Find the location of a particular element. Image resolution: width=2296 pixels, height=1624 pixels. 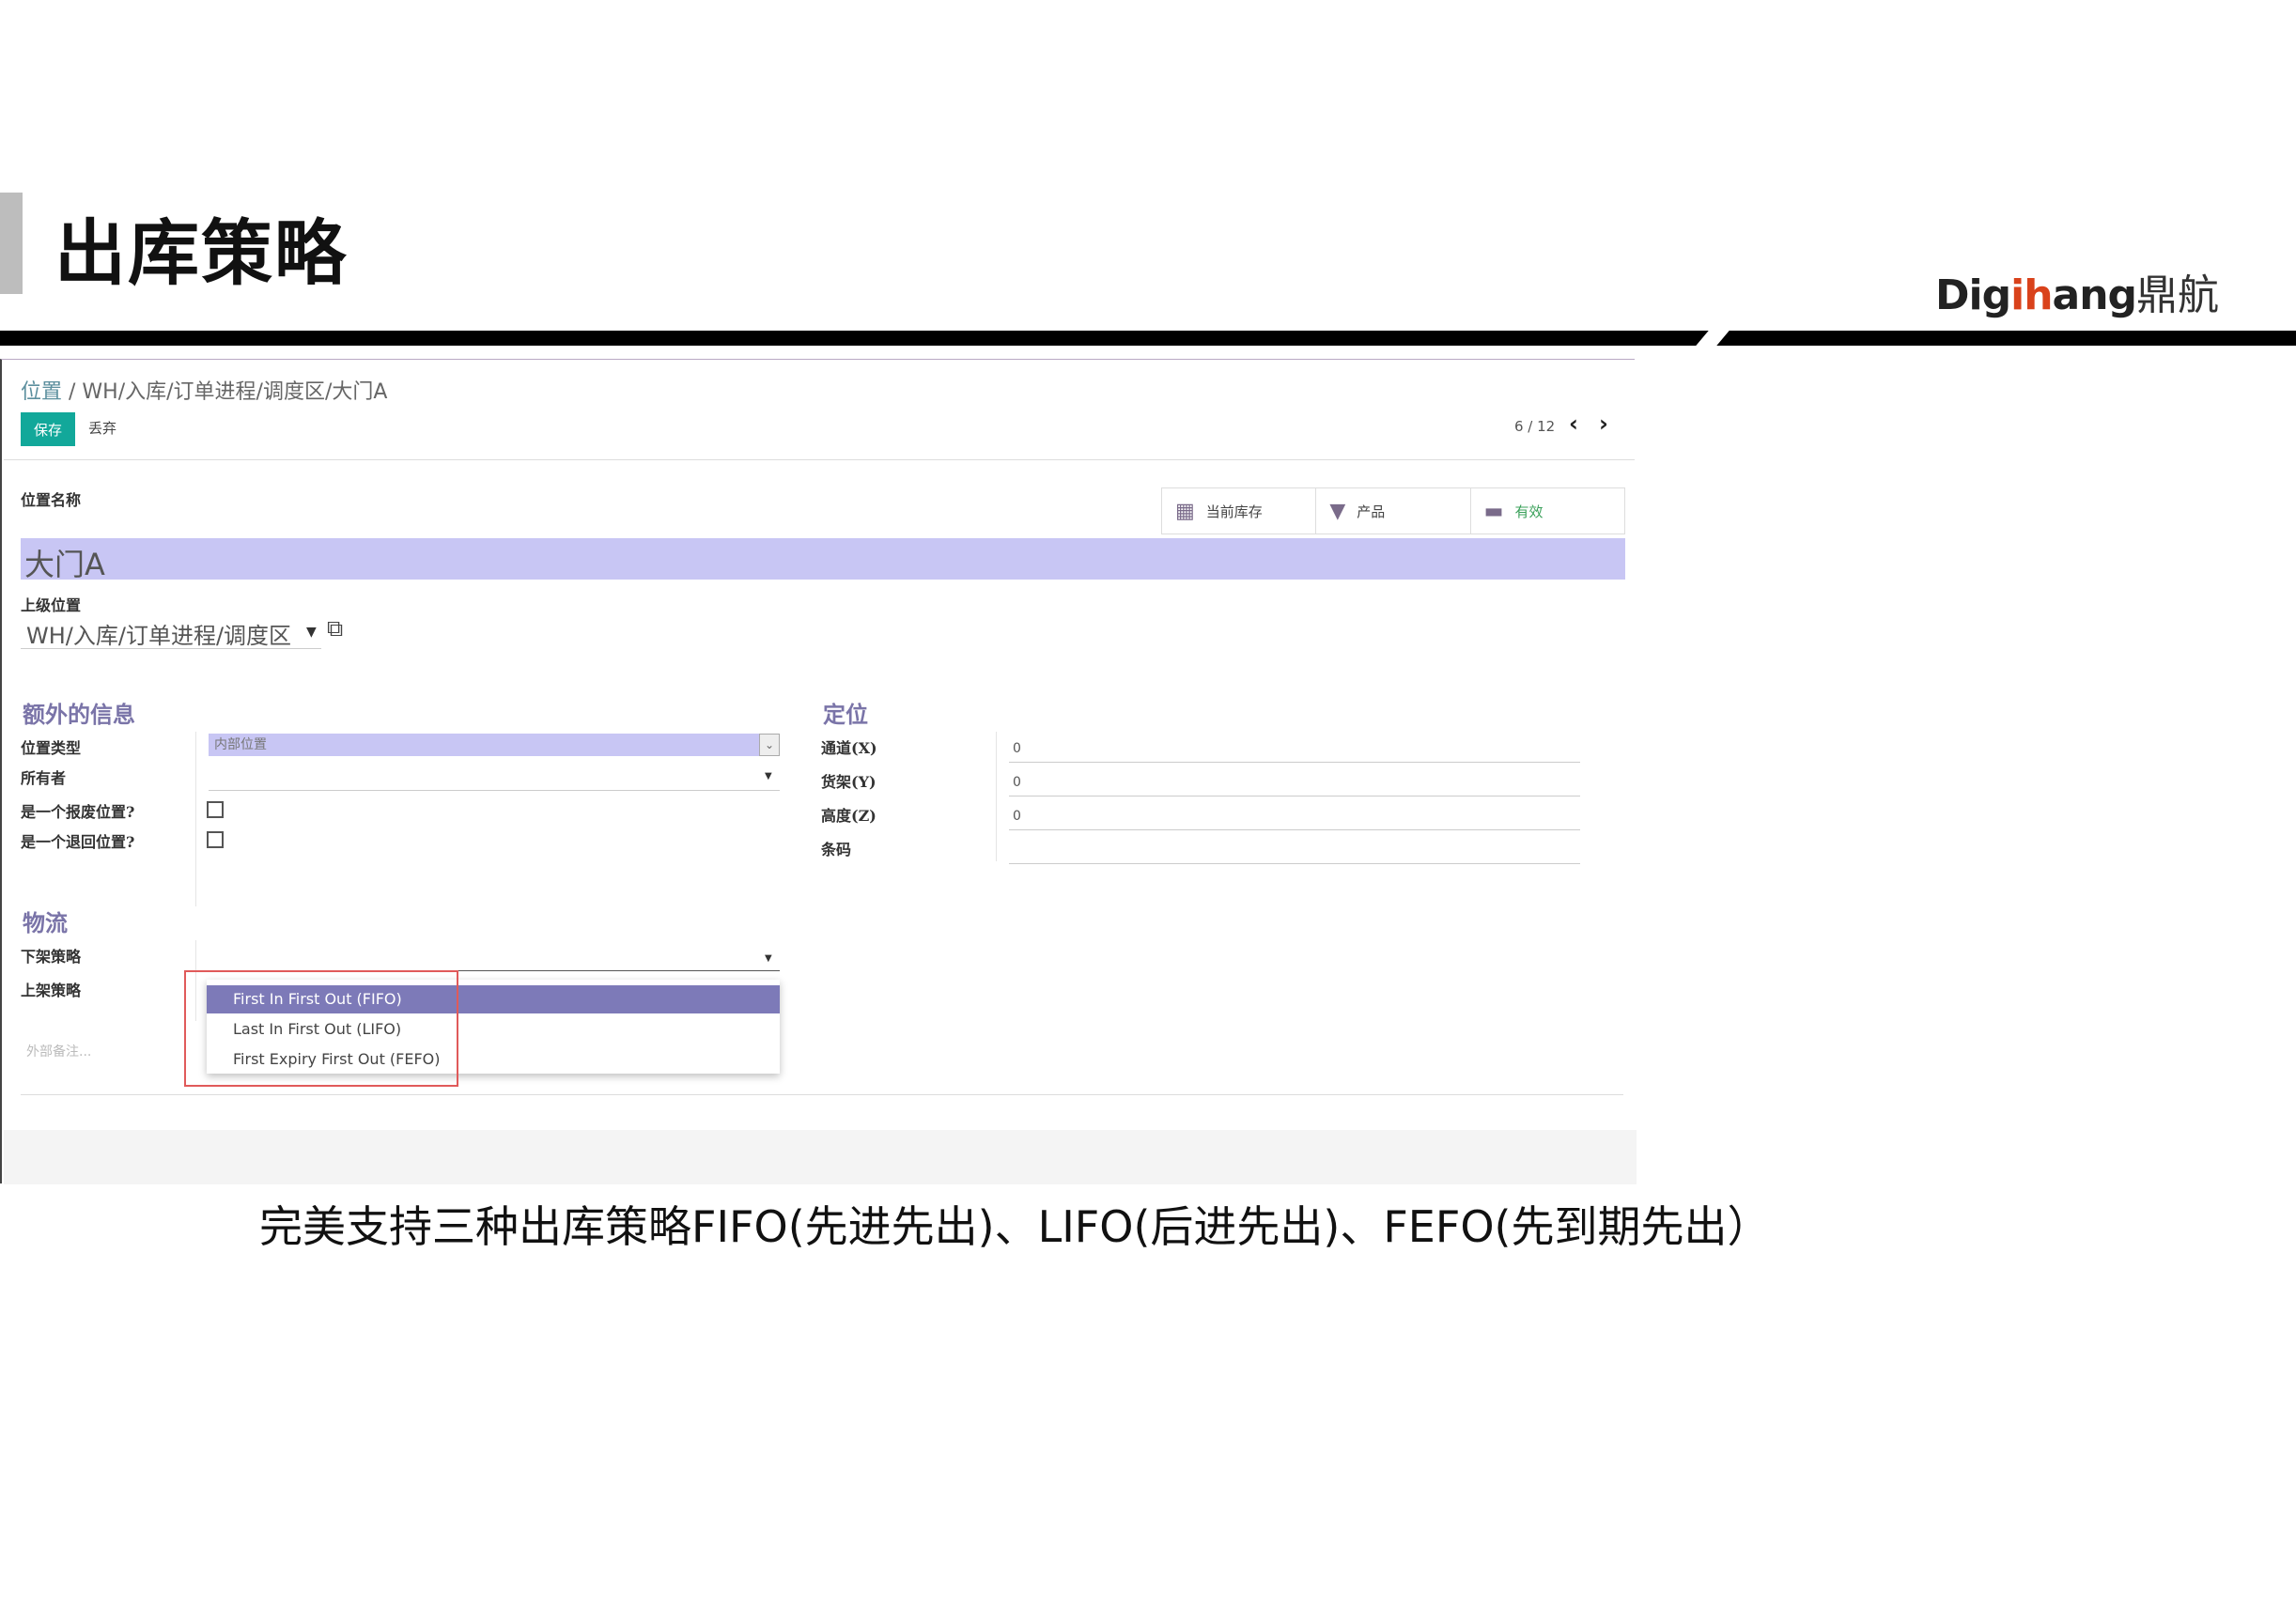

breadcrumb-root-link: 位置 is located at coordinates (41, 392).